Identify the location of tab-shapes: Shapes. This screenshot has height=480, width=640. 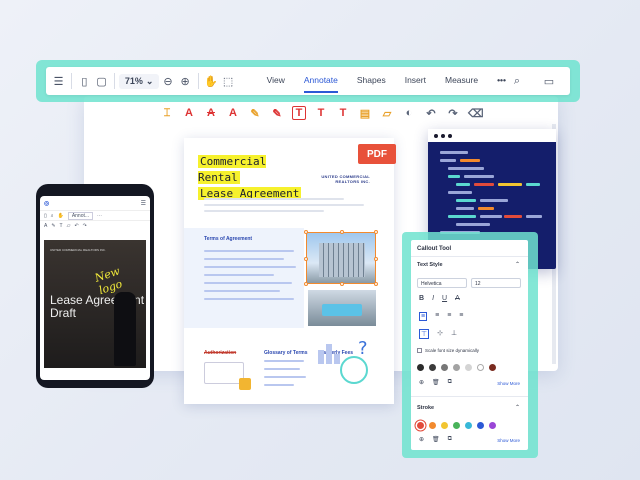
(371, 81).